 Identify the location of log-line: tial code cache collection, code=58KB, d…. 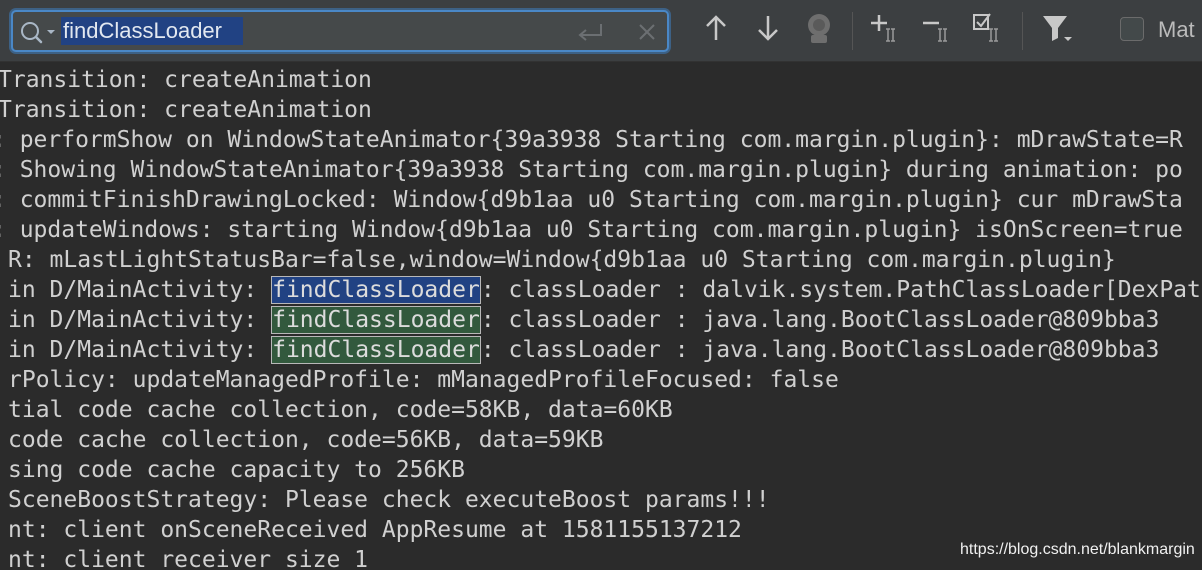
(340, 410).